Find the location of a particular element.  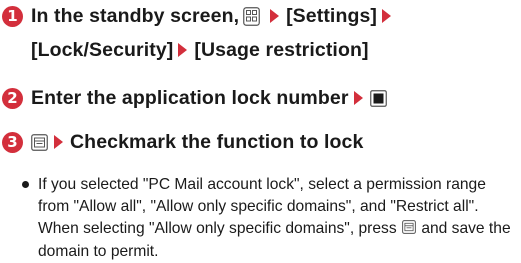

step-number-3: 3 is located at coordinates (12, 142).